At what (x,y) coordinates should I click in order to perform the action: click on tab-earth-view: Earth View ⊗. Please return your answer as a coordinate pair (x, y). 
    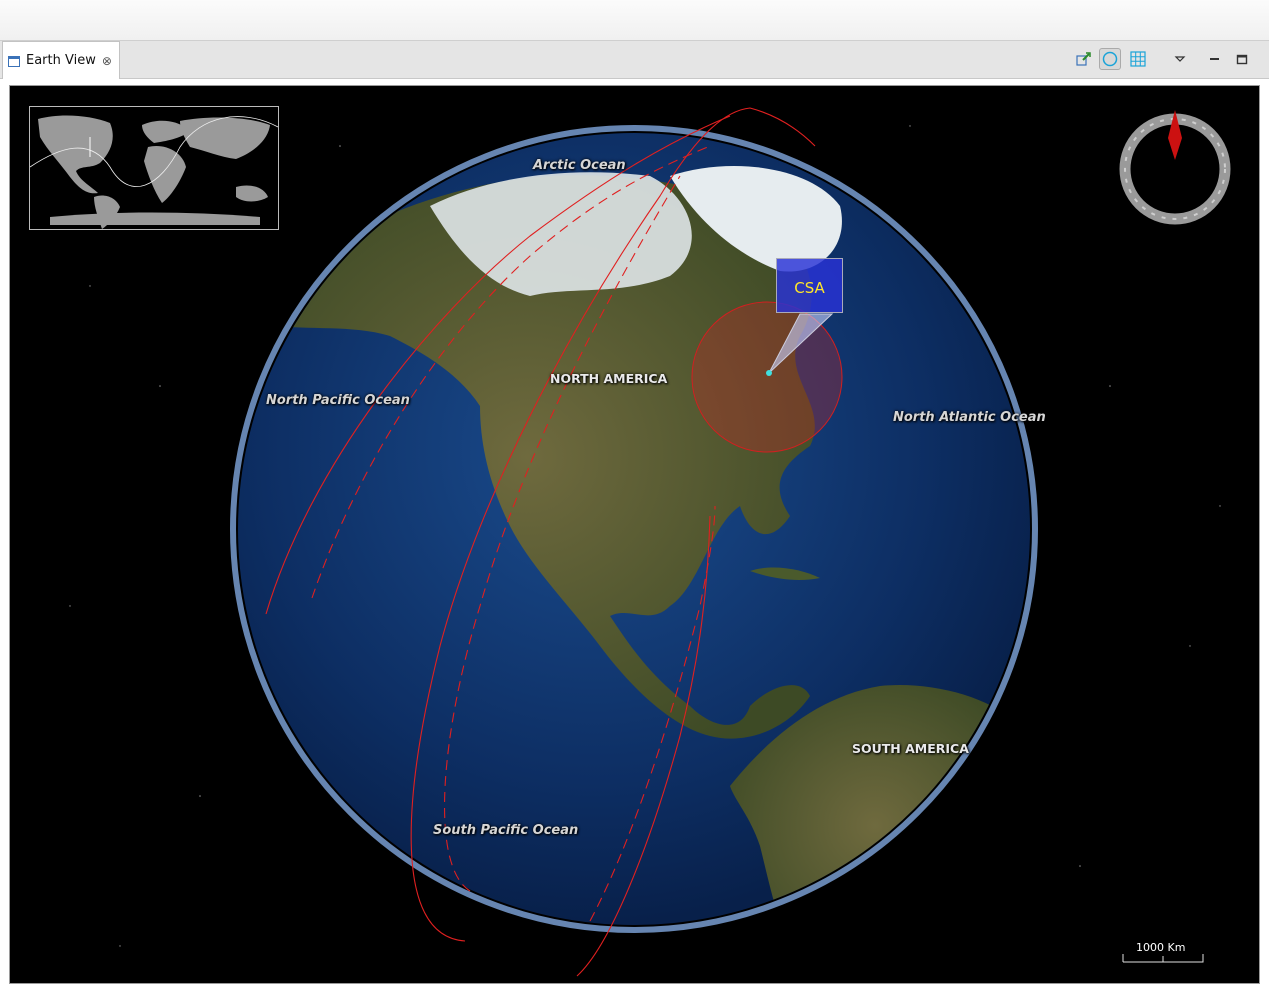
    Looking at the image, I should click on (61, 60).